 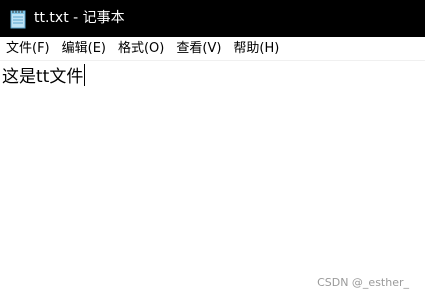 I want to click on menu-edit: 编辑(E), so click(x=84, y=49).